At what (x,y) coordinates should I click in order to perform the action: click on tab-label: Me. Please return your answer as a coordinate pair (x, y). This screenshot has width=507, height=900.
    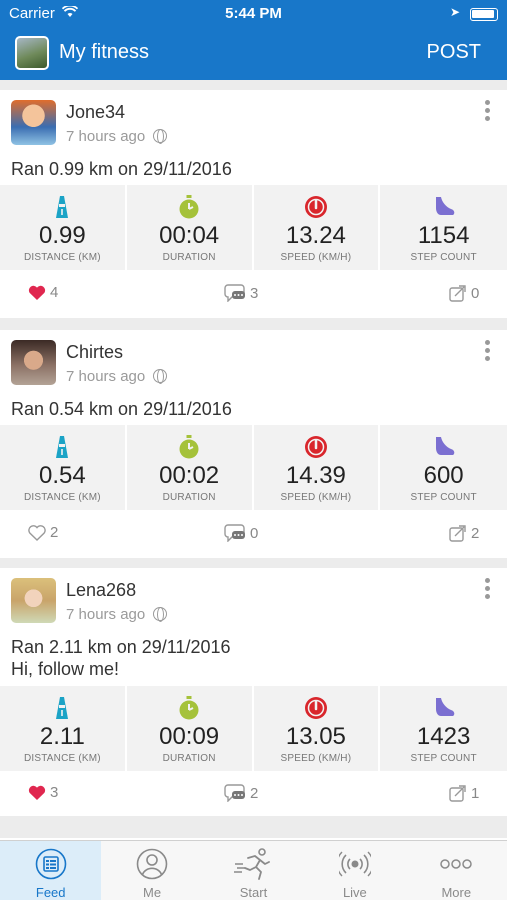
    Looking at the image, I should click on (152, 892).